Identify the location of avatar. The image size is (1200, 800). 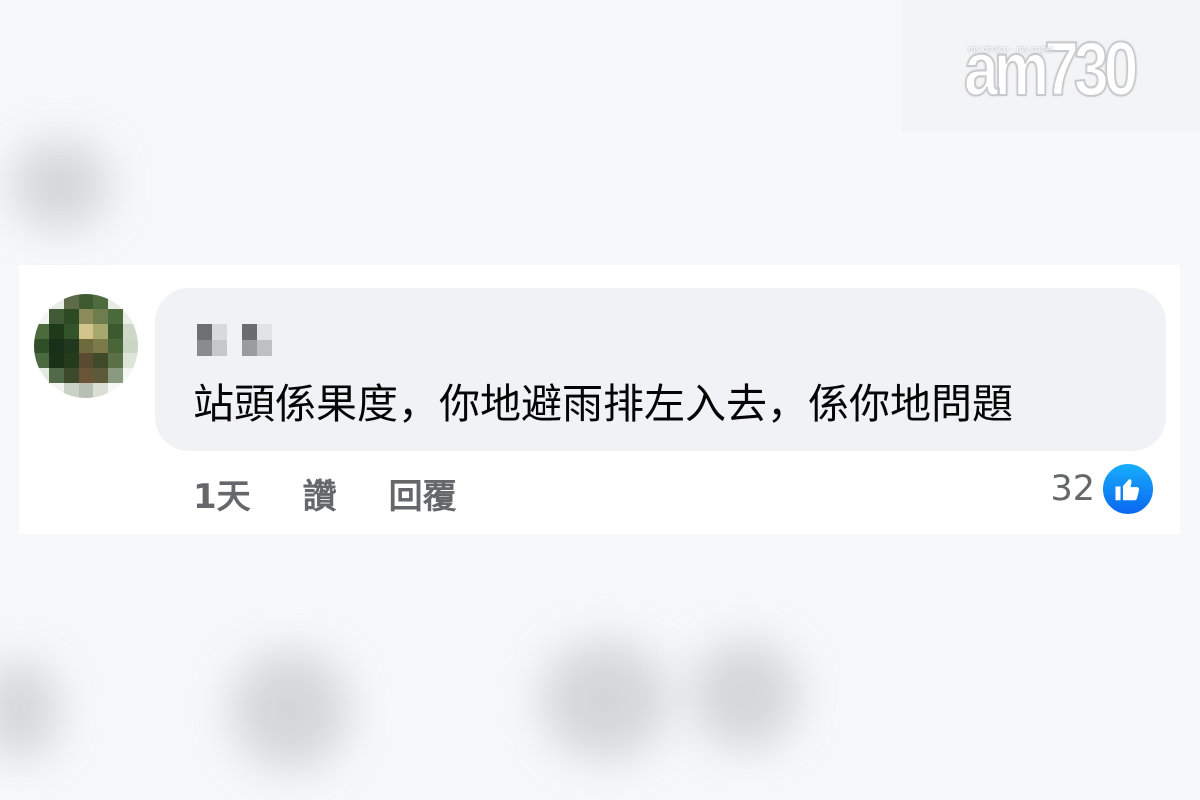
(86, 346).